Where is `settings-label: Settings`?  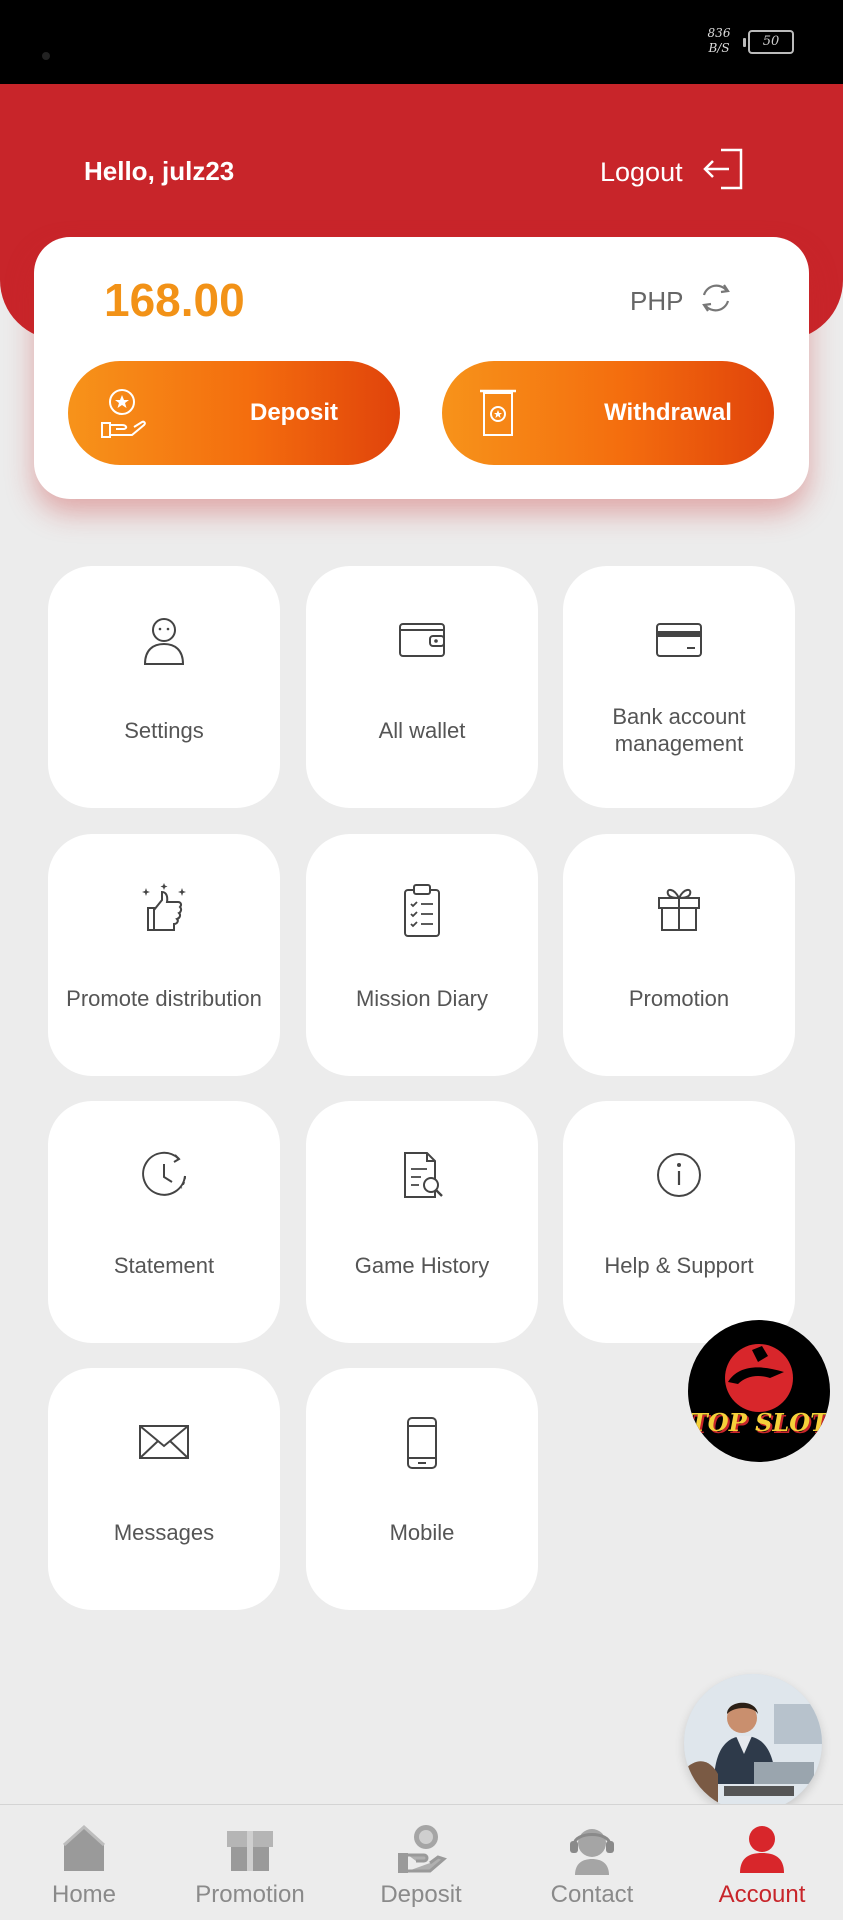
settings-label: Settings is located at coordinates (164, 730).